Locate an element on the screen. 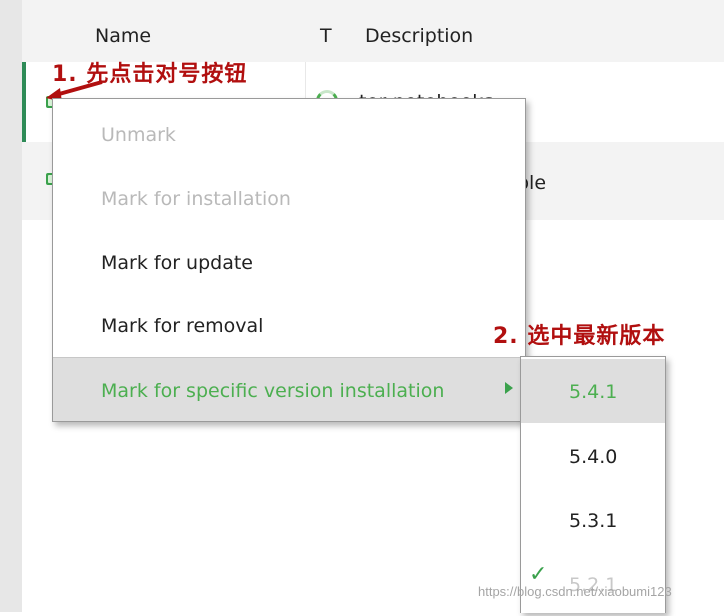  version-item-5-3-1: 5.3.1 is located at coordinates (593, 520).